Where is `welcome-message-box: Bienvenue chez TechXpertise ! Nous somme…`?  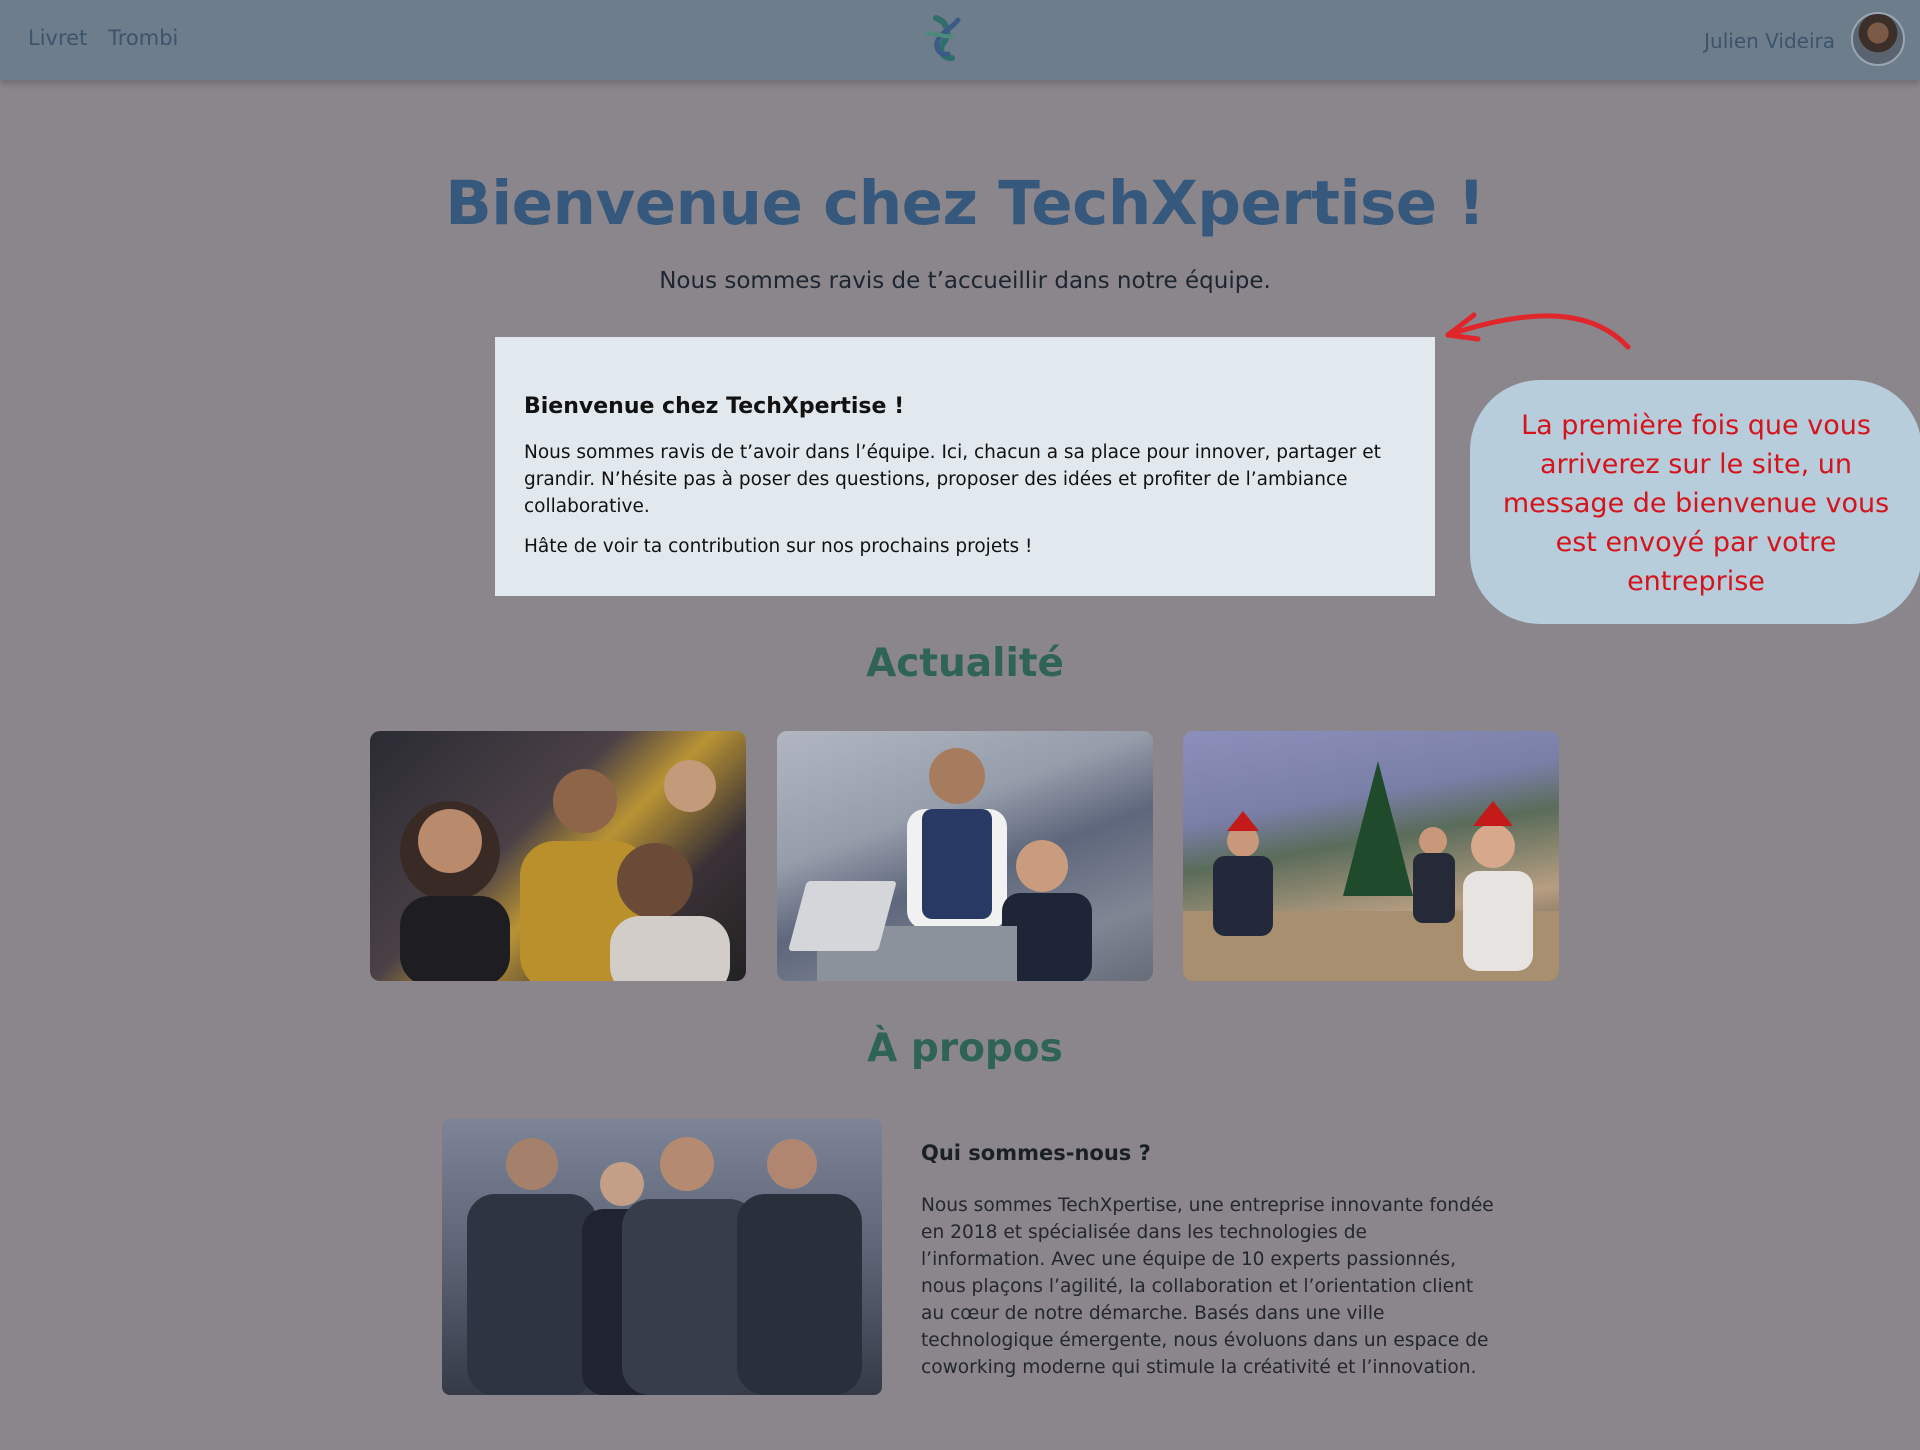 welcome-message-box: Bienvenue chez TechXpertise ! Nous somme… is located at coordinates (965, 466).